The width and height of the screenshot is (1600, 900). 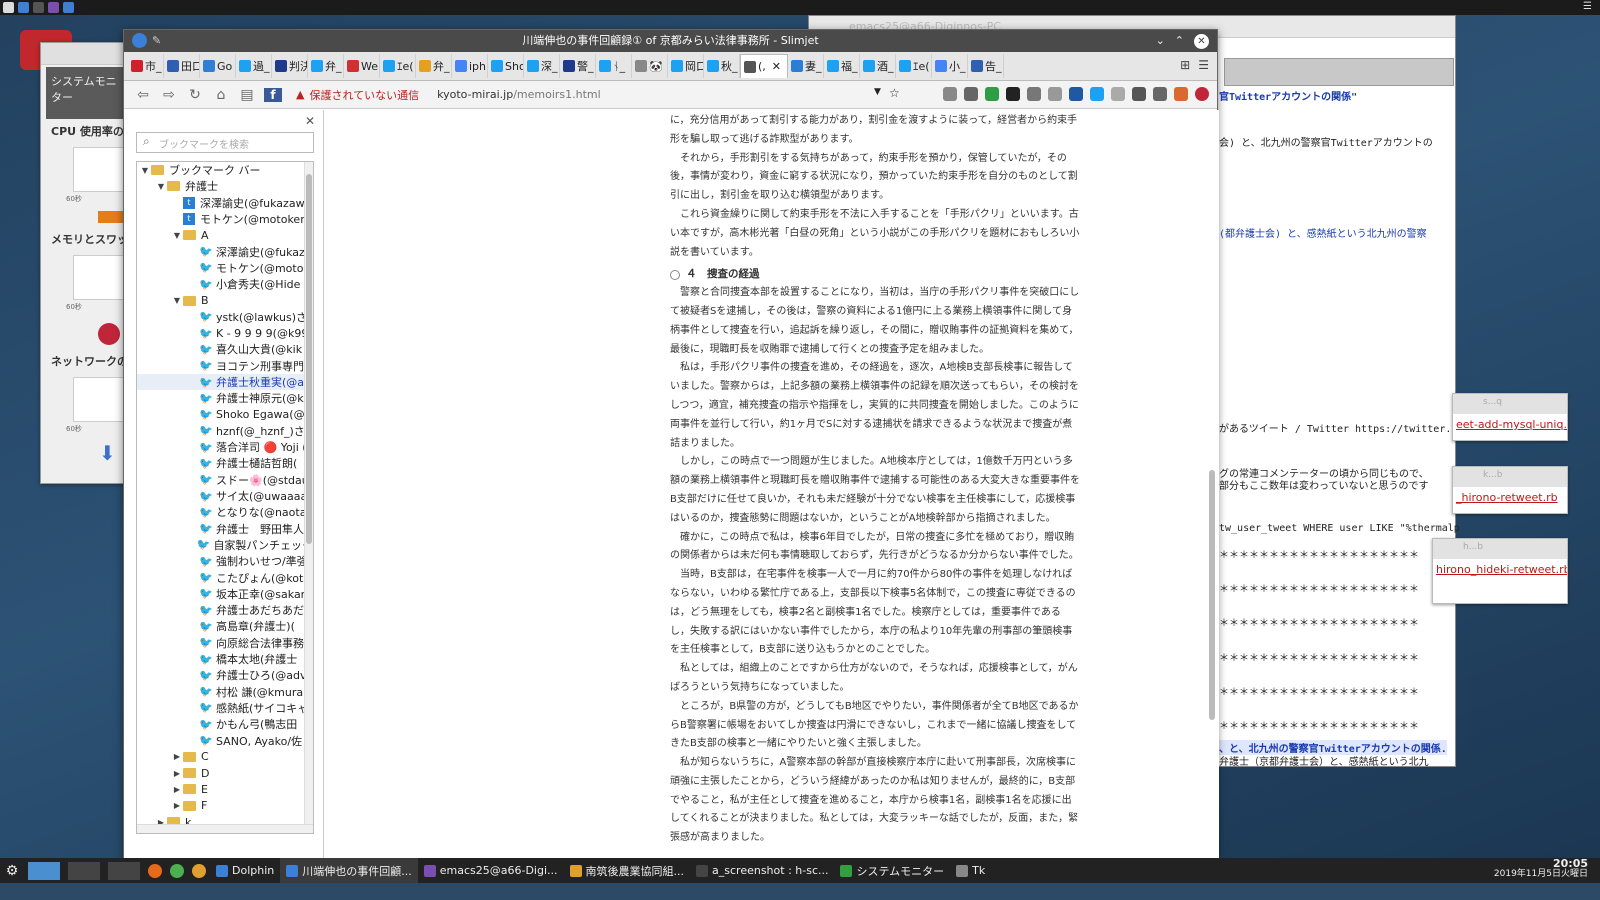 What do you see at coordinates (155, 870) in the screenshot?
I see `firefox-icon` at bounding box center [155, 870].